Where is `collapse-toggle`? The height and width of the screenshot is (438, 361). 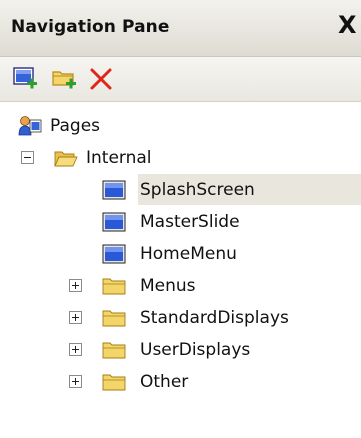 collapse-toggle is located at coordinates (27, 157).